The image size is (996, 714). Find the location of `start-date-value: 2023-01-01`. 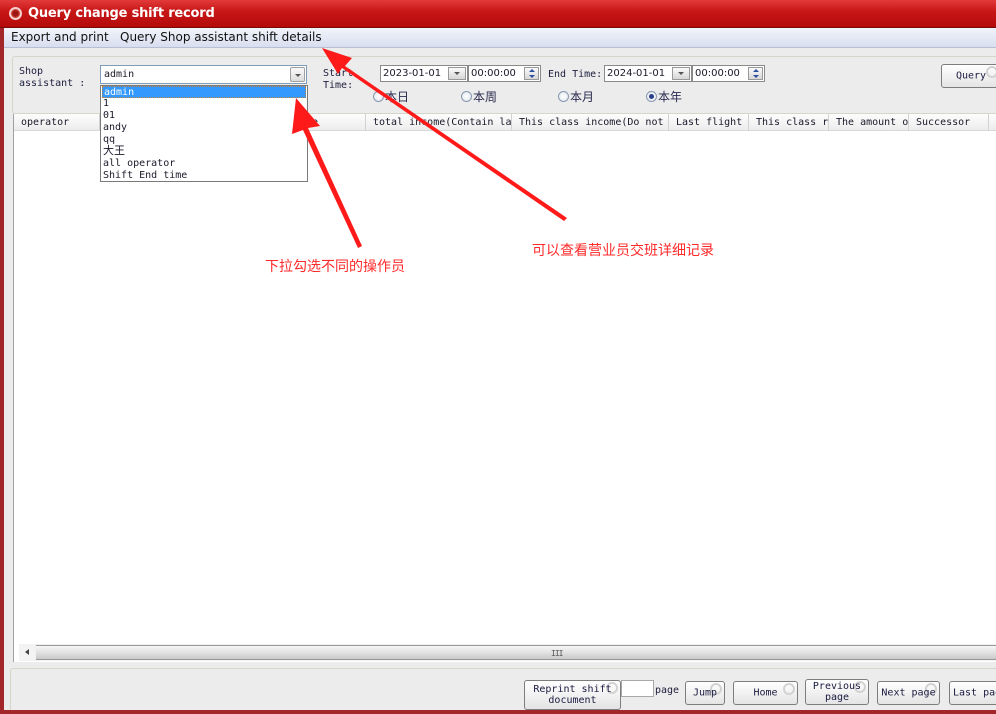

start-date-value: 2023-01-01 is located at coordinates (412, 73).